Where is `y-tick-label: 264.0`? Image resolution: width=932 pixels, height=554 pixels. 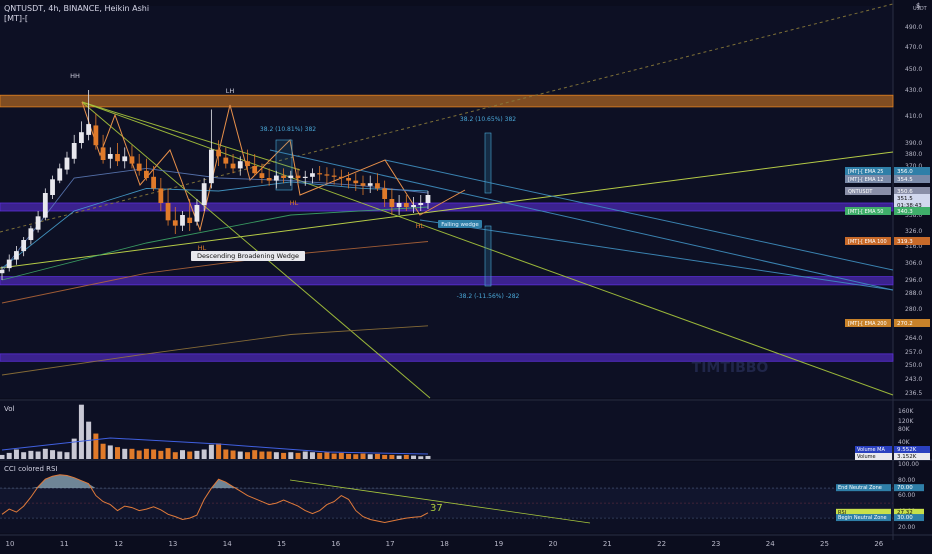
y-tick-label: 264.0 is located at coordinates (913, 338).